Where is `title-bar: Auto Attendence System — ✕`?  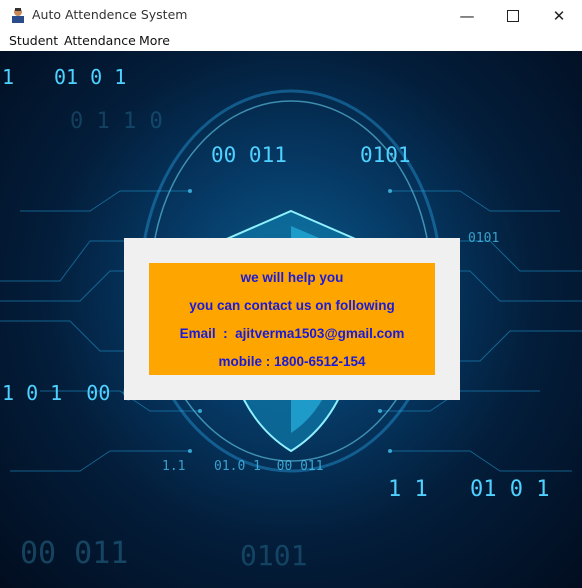
title-bar: Auto Attendence System — ✕ is located at coordinates (291, 15).